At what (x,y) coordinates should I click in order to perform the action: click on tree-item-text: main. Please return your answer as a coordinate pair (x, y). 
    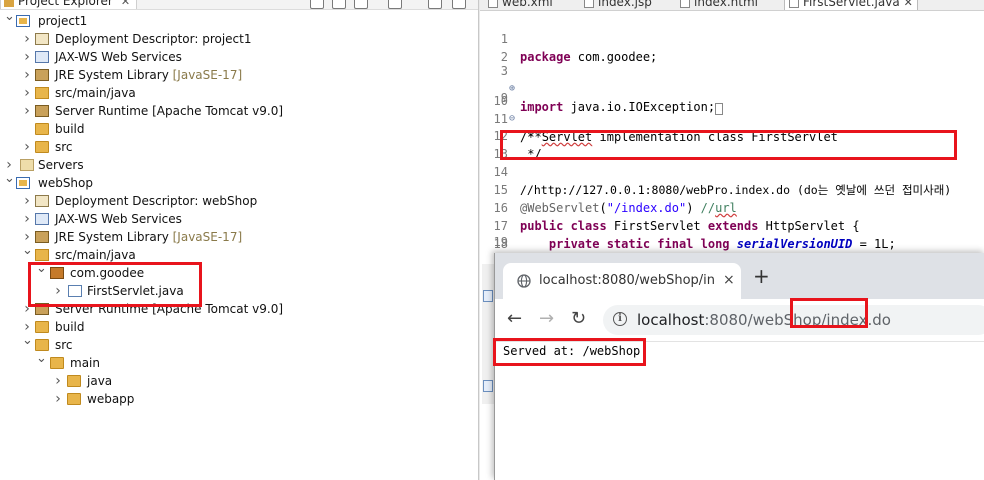
    Looking at the image, I should click on (85, 363).